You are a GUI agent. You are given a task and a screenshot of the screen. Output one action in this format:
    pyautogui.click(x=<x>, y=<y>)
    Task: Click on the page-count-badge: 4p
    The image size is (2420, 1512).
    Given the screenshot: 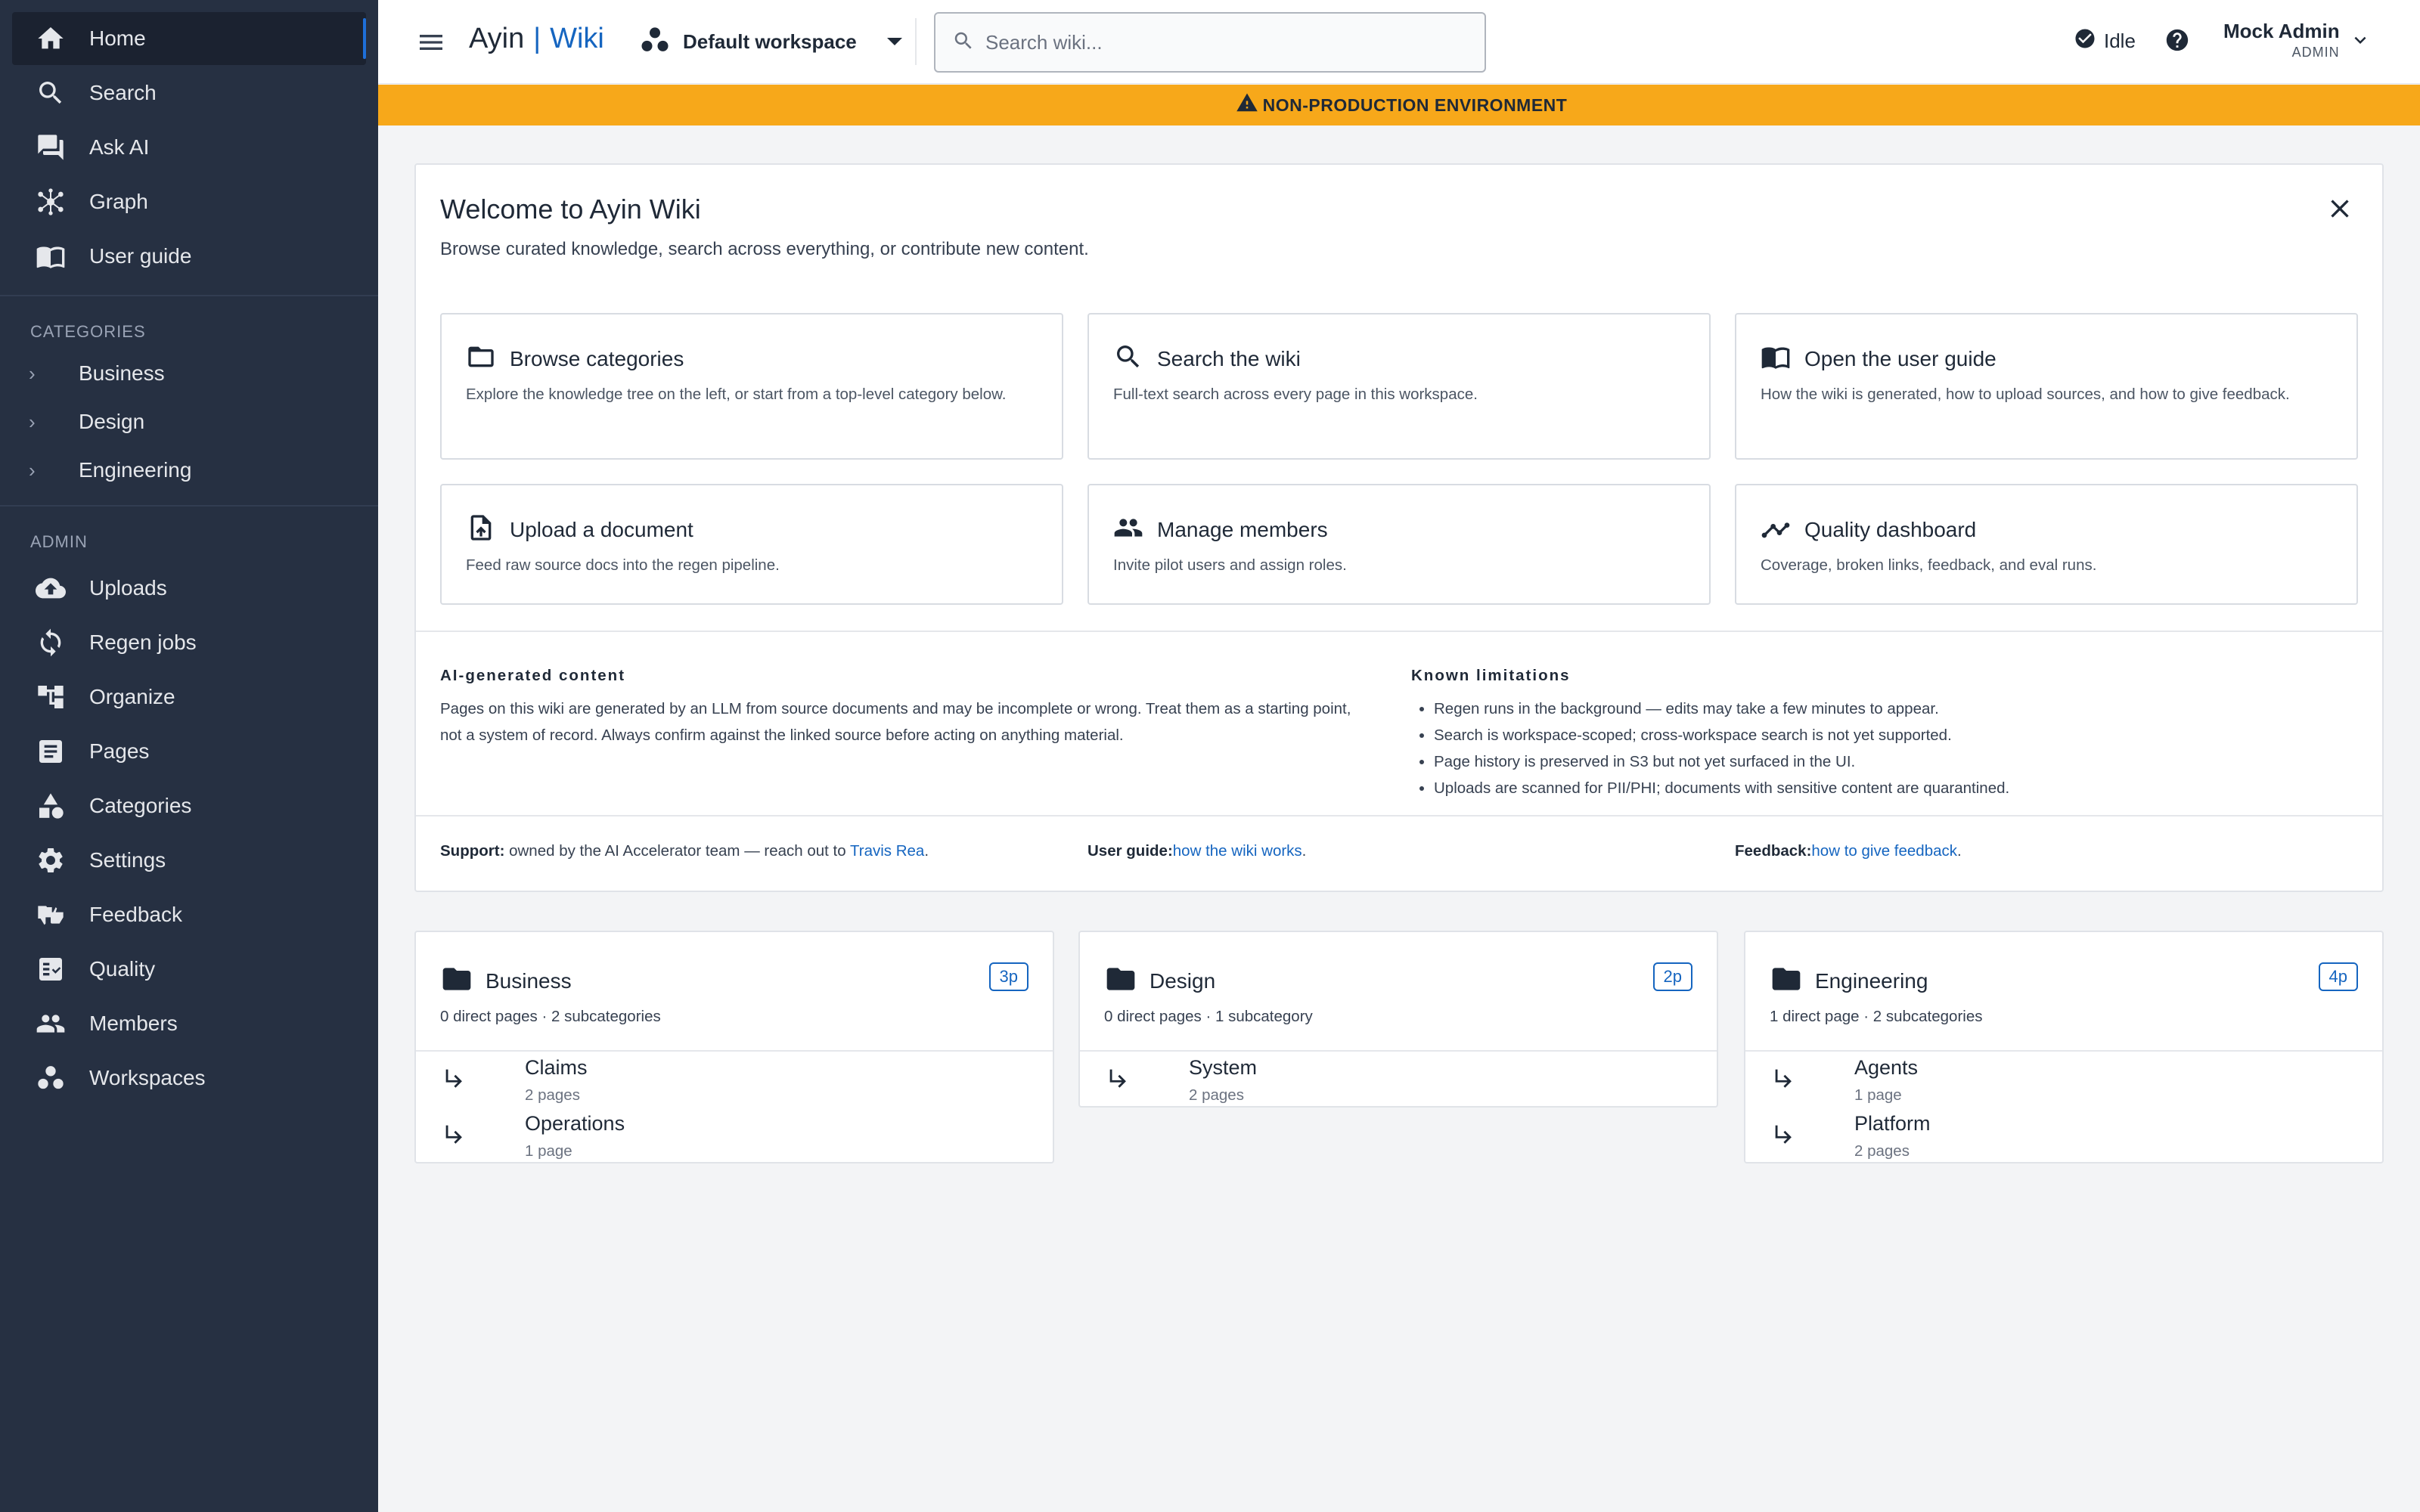 What is the action you would take?
    pyautogui.click(x=2338, y=977)
    